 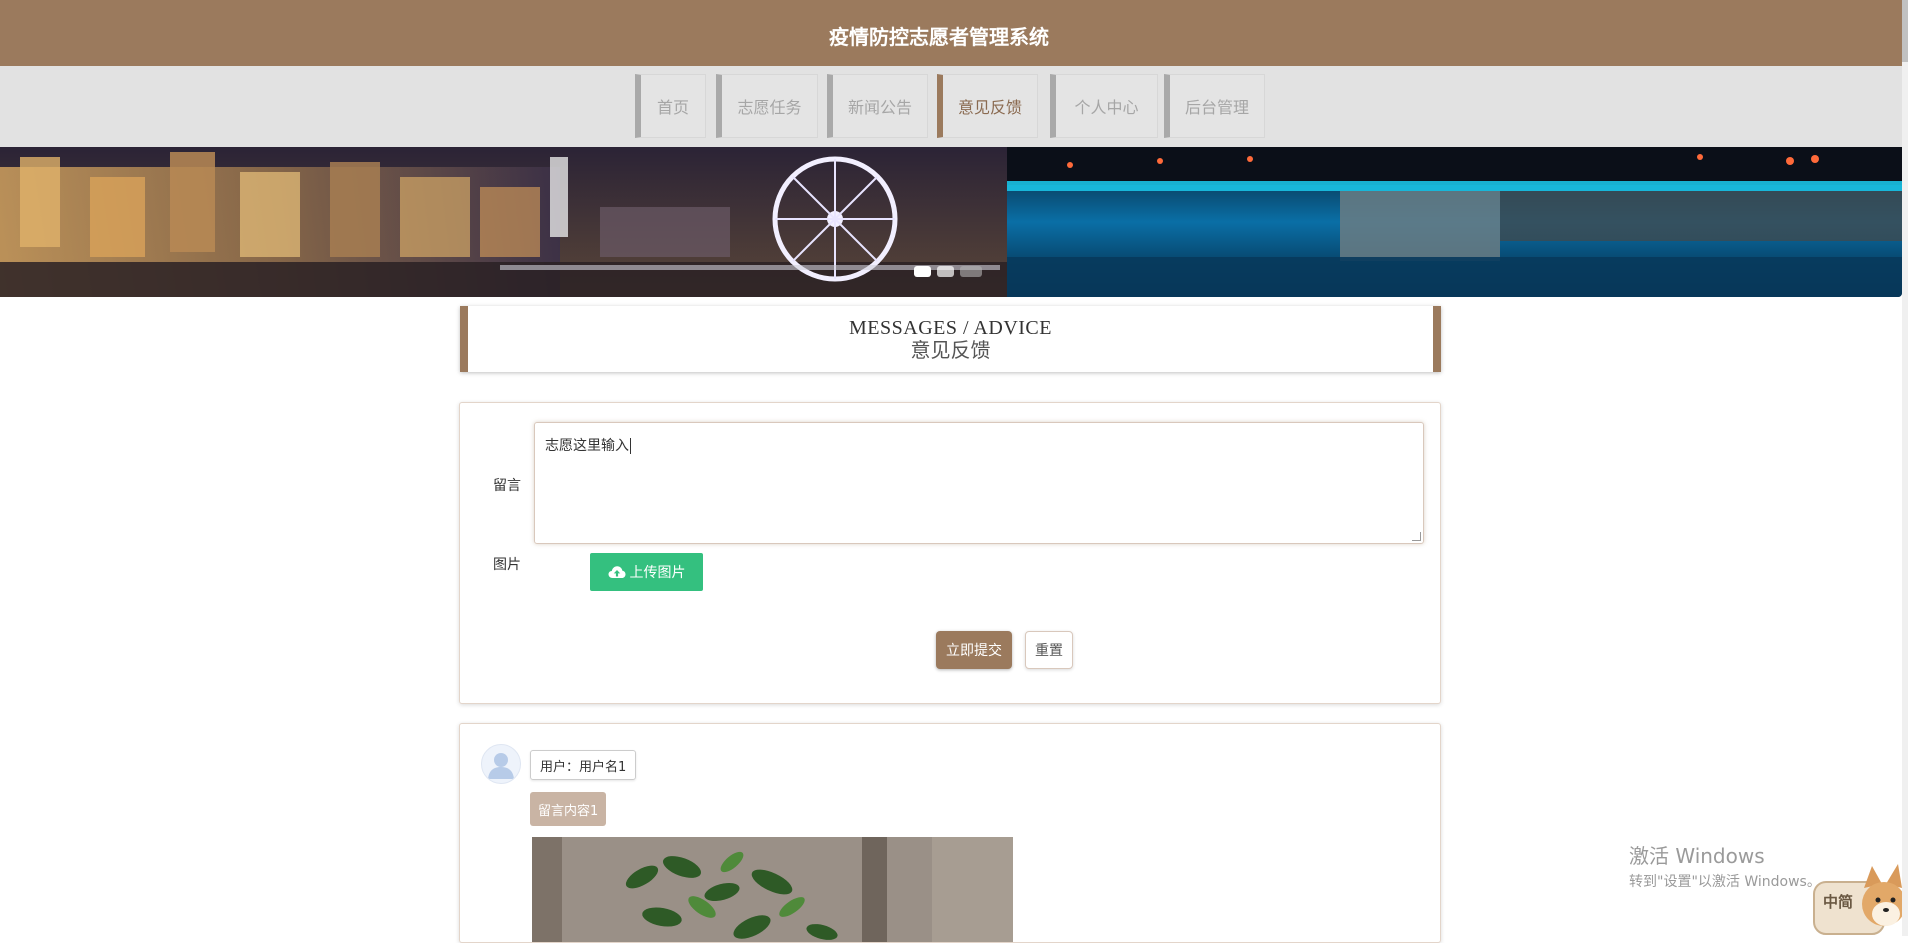 What do you see at coordinates (939, 37) in the screenshot?
I see `site-title: 疫情防控志愿者管理系统` at bounding box center [939, 37].